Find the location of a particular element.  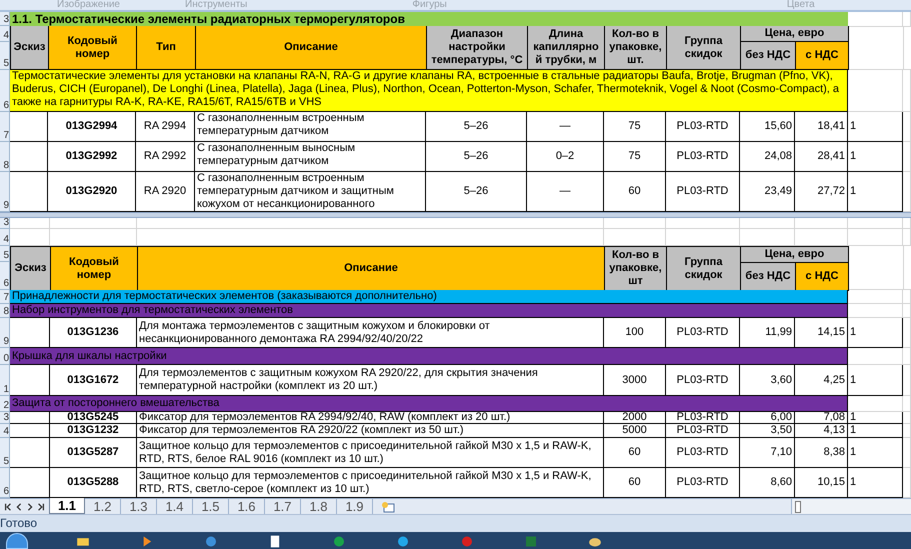

table-cell: 18,41 is located at coordinates (821, 127).